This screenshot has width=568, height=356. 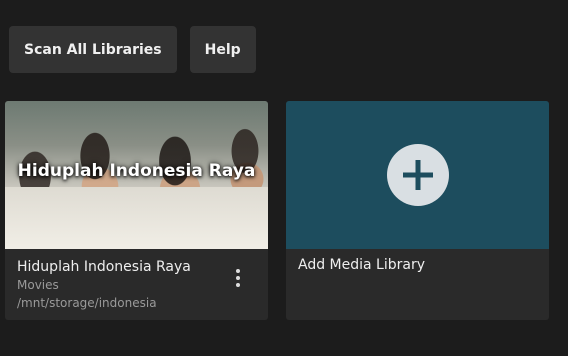 I want to click on plus-icon, so click(x=417, y=175).